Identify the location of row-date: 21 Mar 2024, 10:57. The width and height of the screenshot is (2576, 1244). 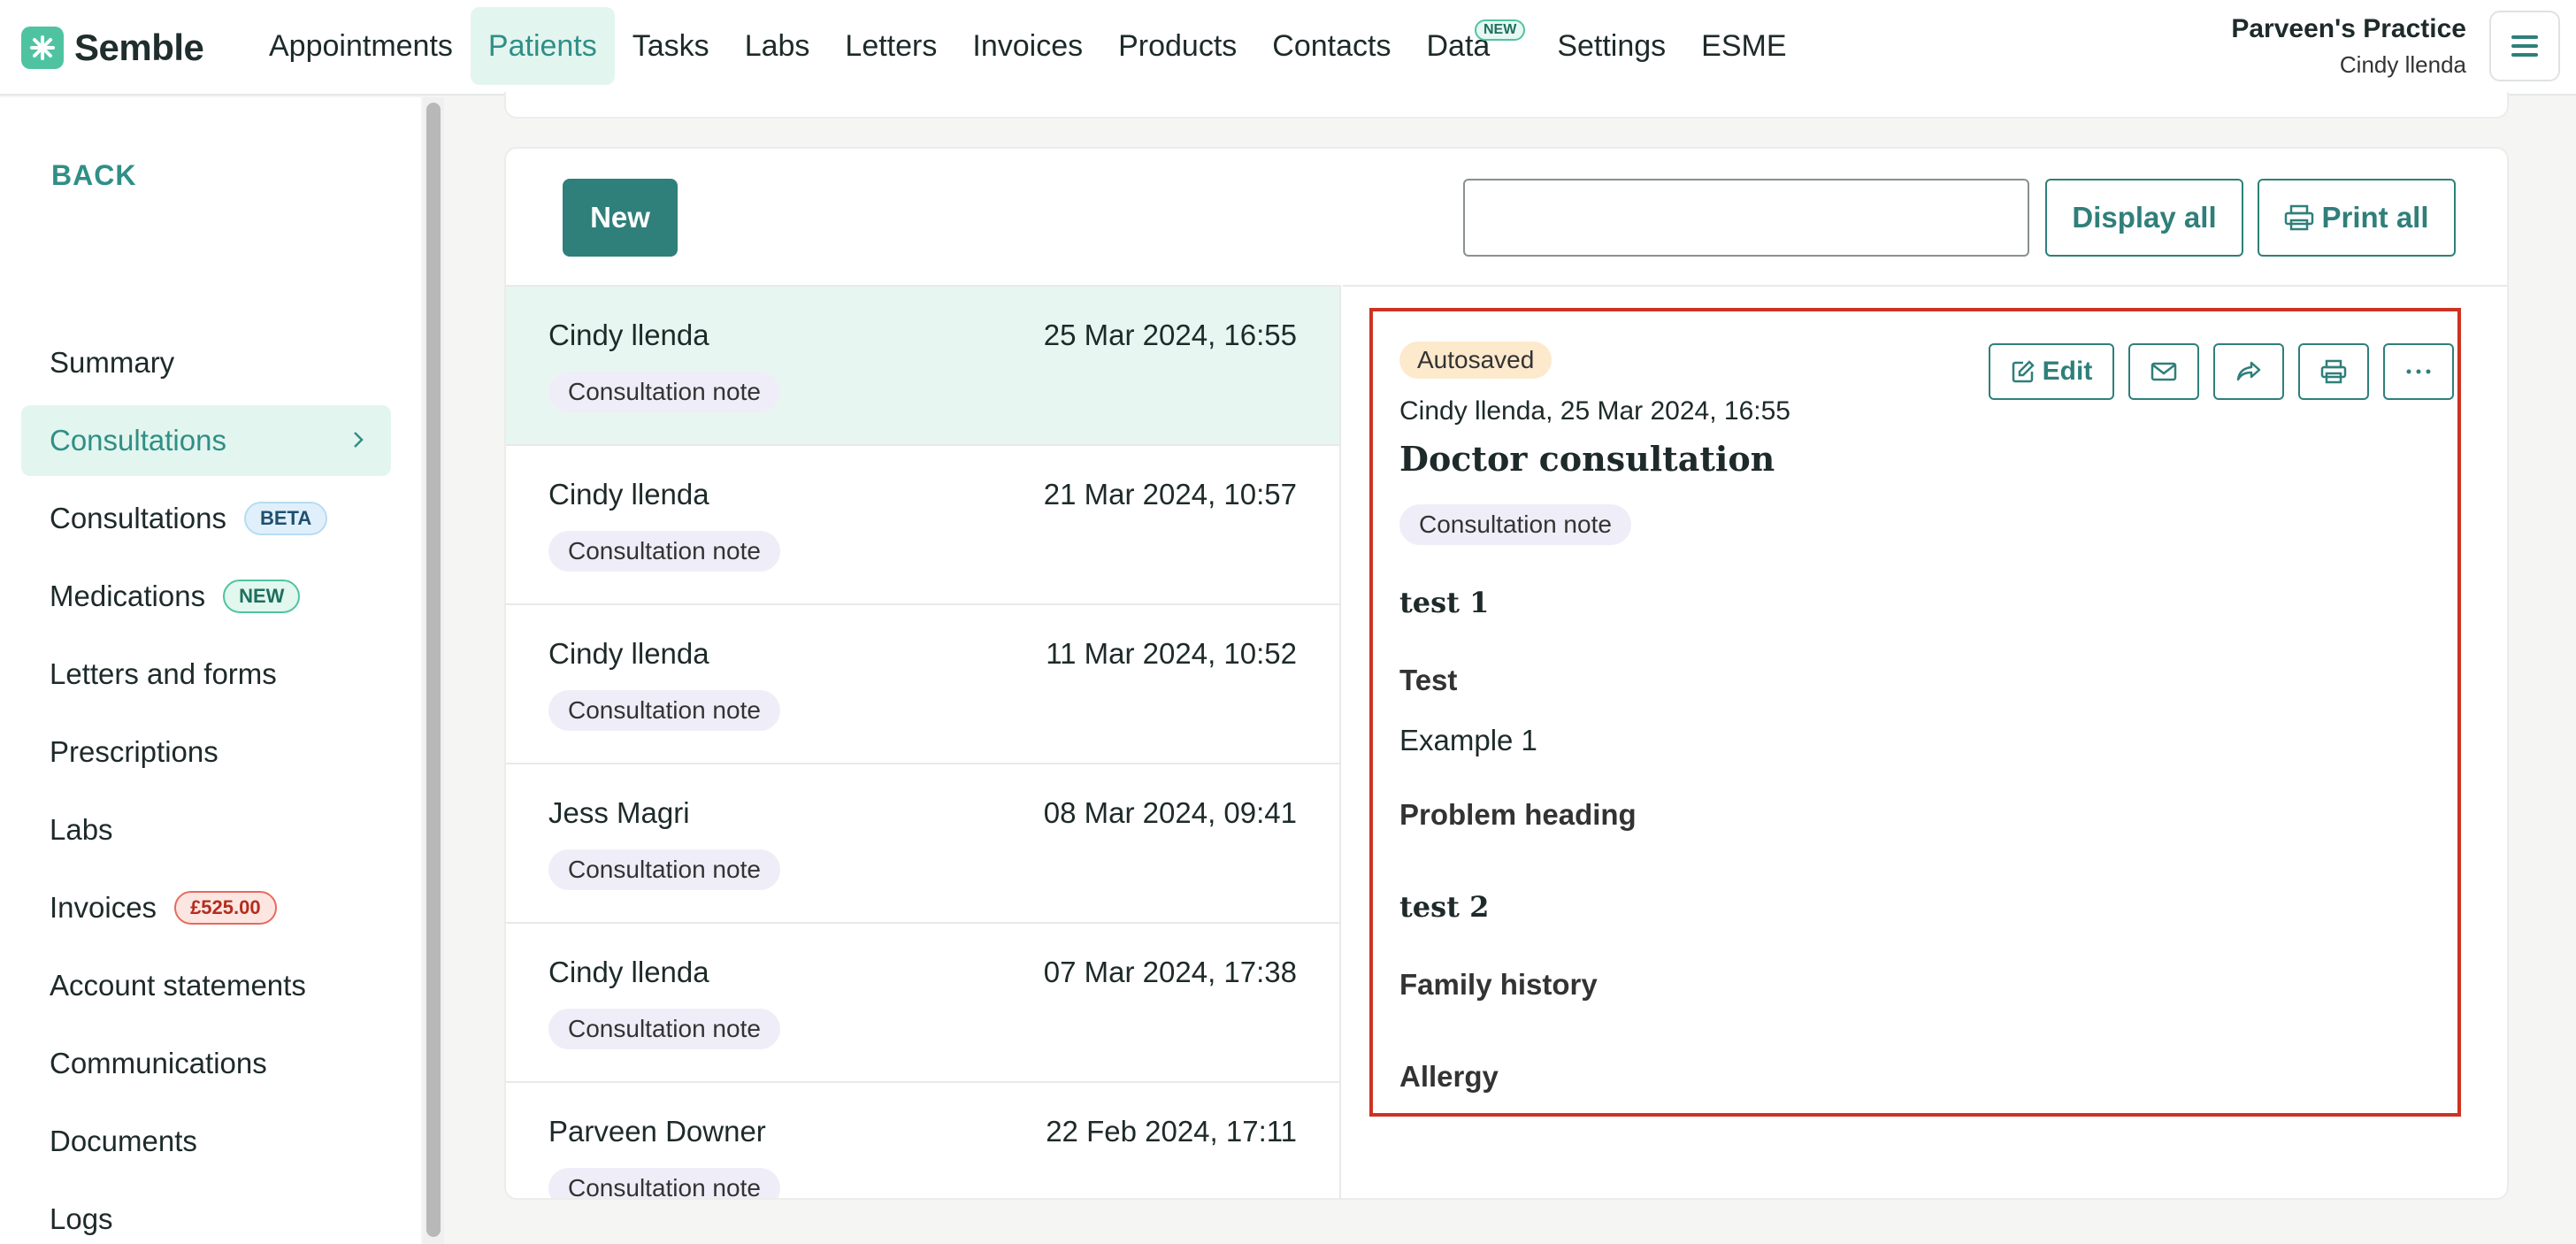
(1170, 494).